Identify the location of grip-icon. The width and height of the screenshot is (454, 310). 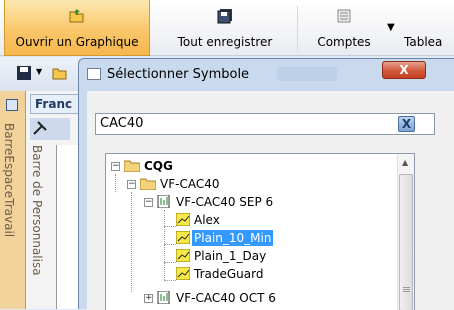
(406, 287).